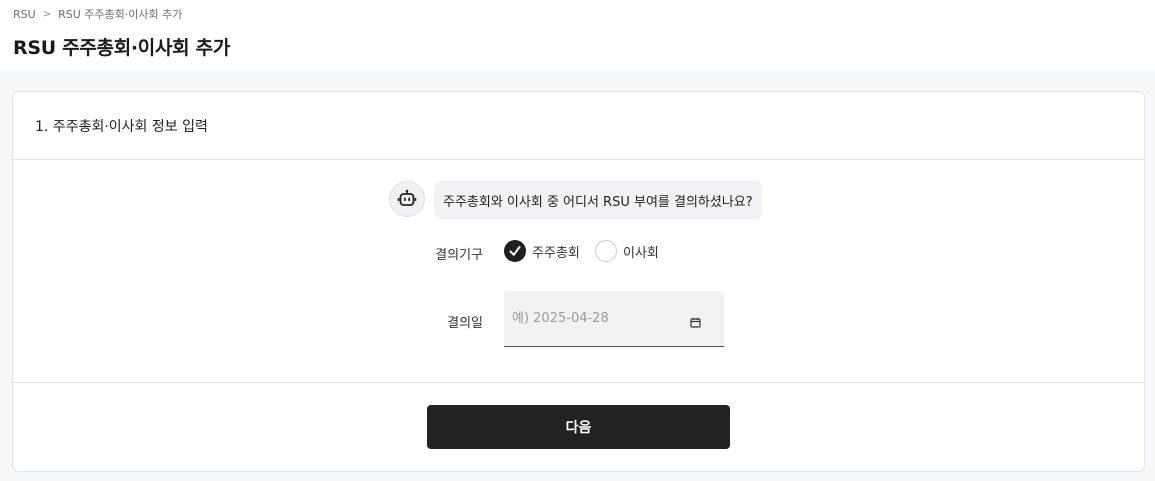  I want to click on section-title: 1. 주주총회·이사회 정보 입력, so click(121, 126).